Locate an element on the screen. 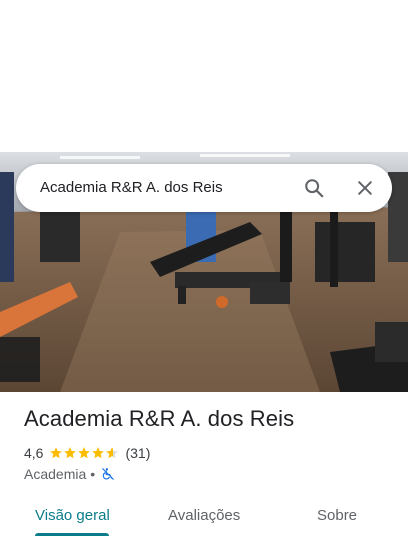 This screenshot has width=408, height=544. close-icon is located at coordinates (365, 188).